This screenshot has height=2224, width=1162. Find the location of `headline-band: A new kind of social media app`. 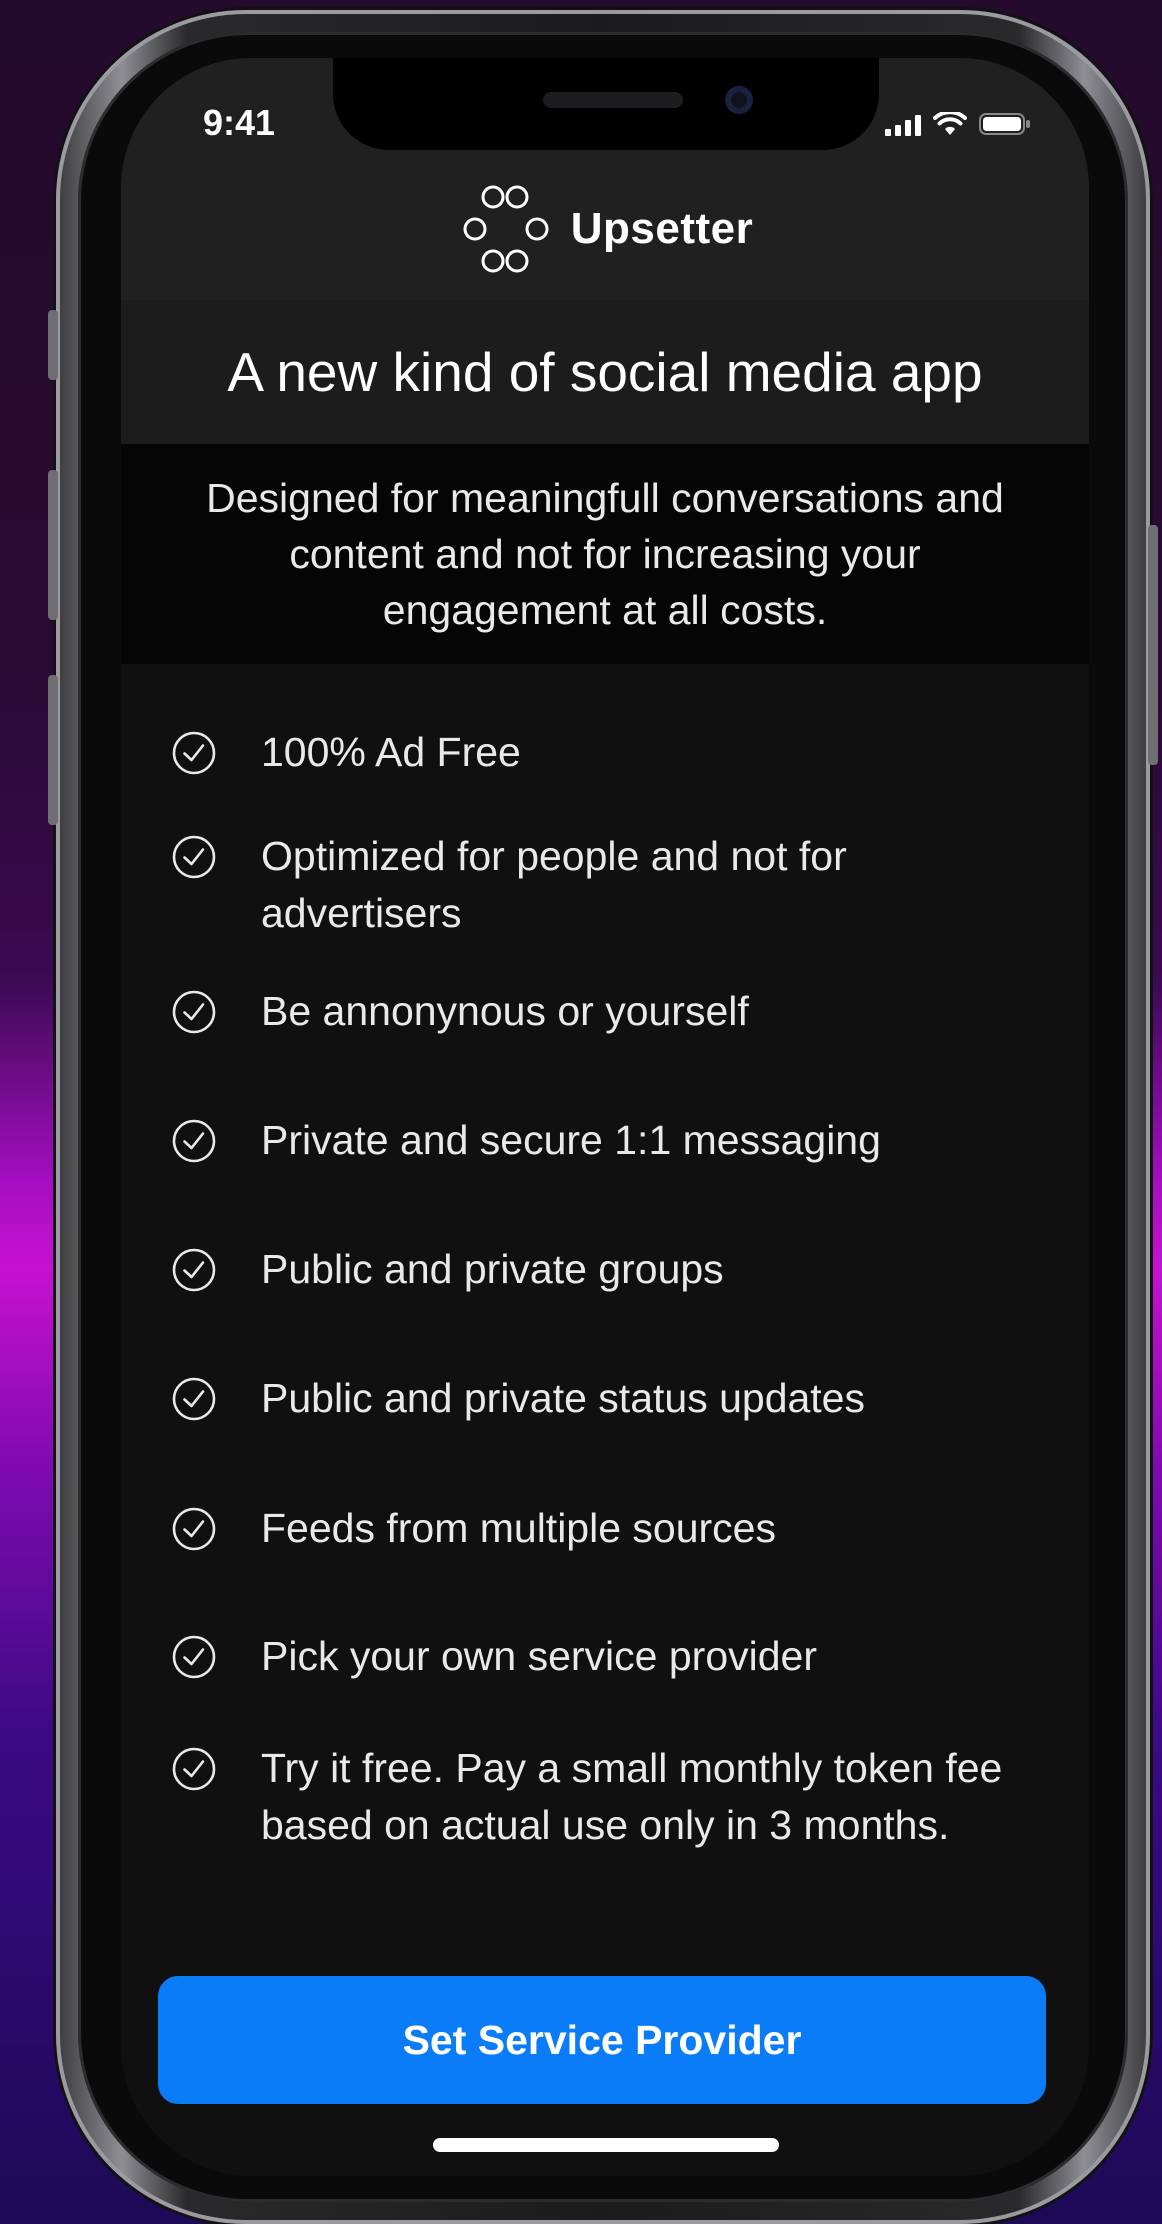

headline-band: A new kind of social media app is located at coordinates (605, 372).